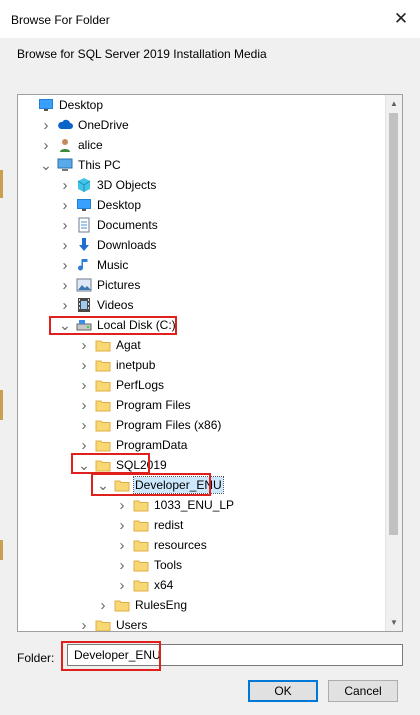 The height and width of the screenshot is (715, 420). Describe the element at coordinates (152, 445) in the screenshot. I see `tree-item-label: ProgramData` at that location.